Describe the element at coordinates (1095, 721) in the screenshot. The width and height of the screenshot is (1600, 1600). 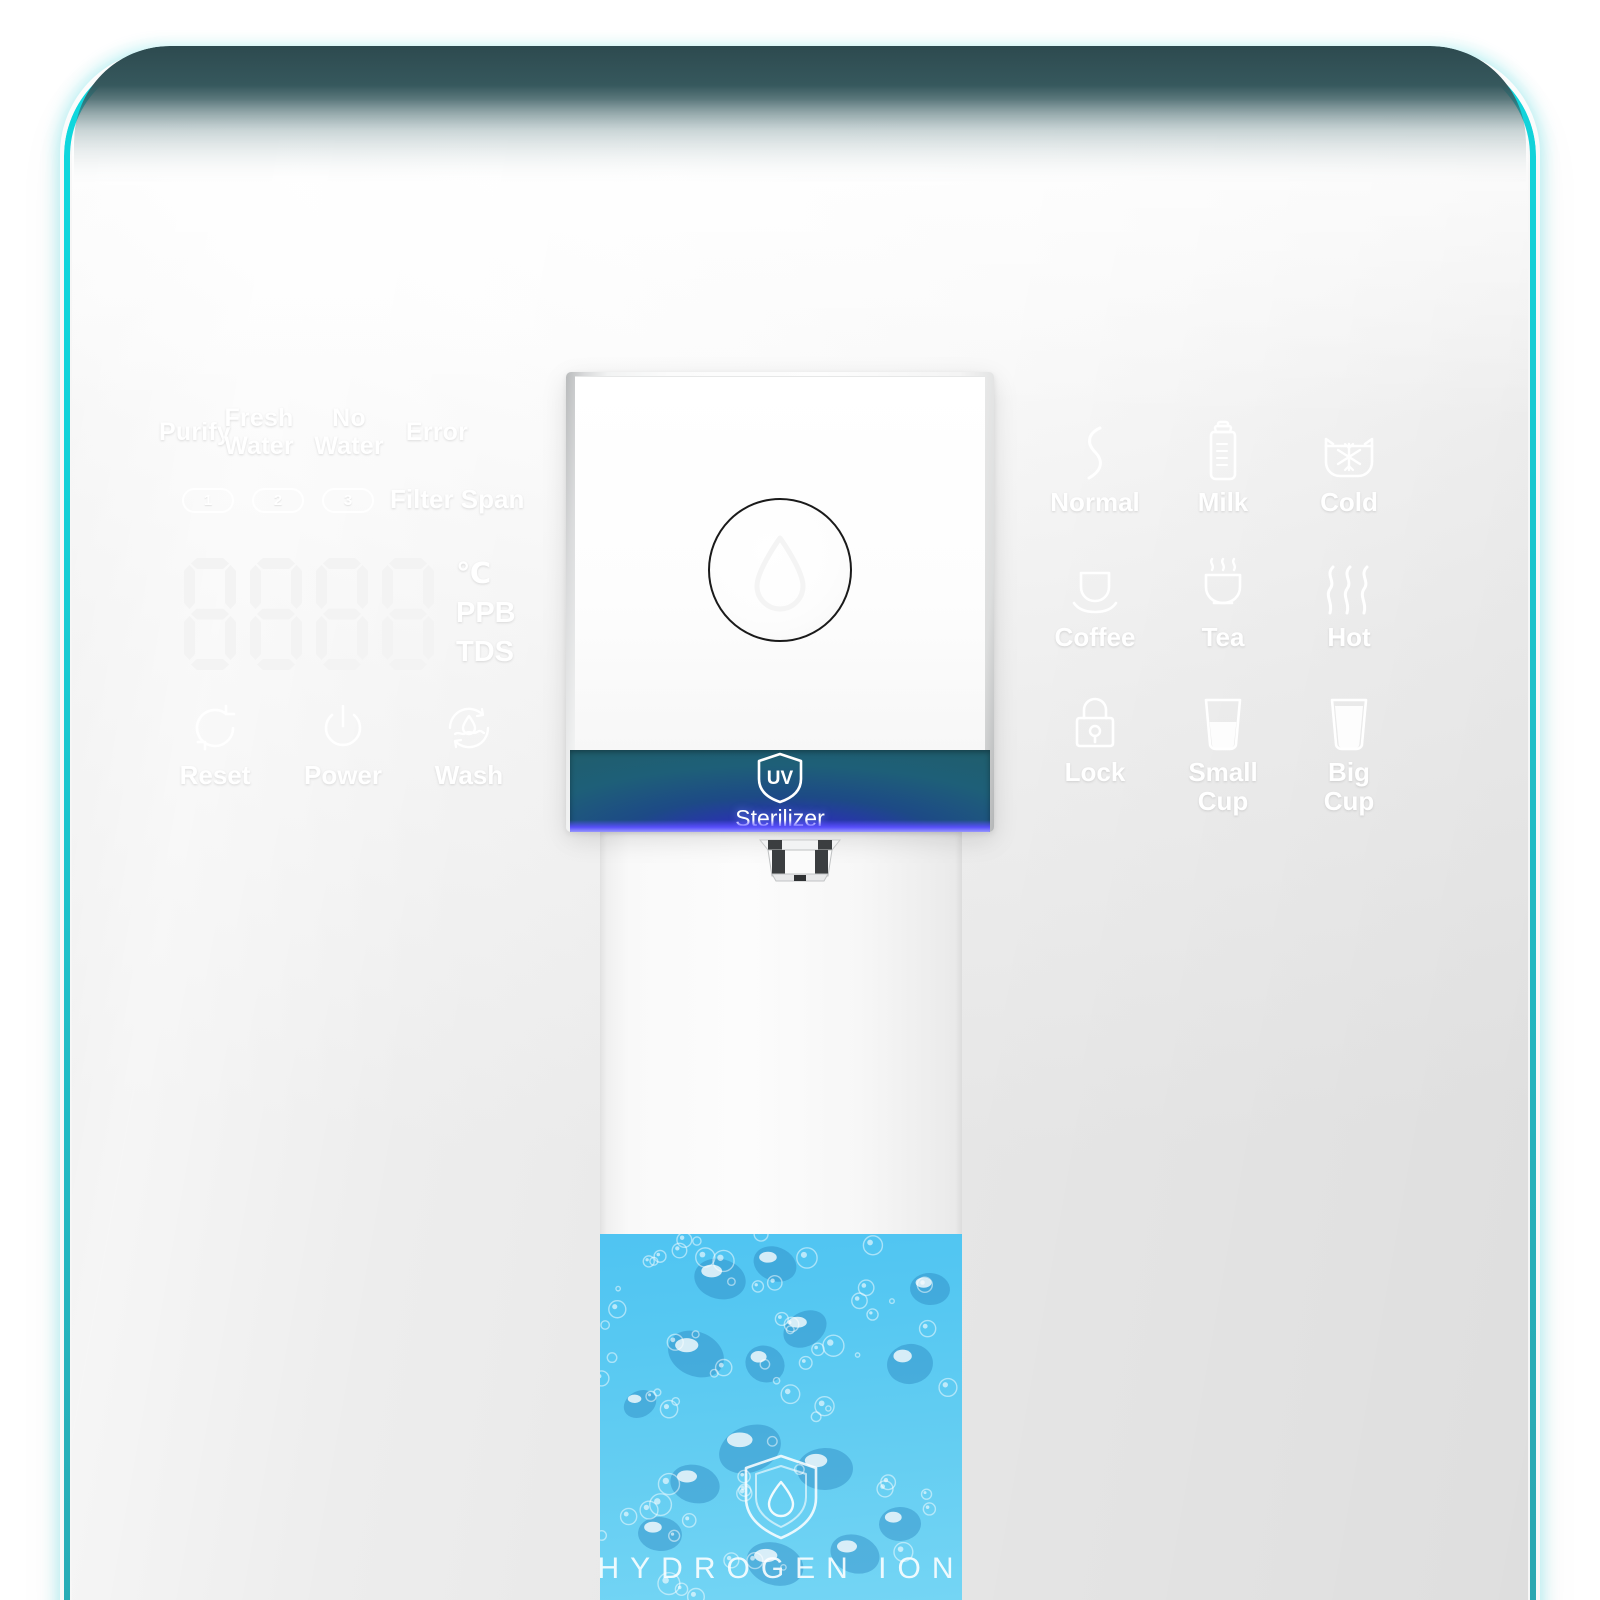
I see `padlock-icon` at that location.